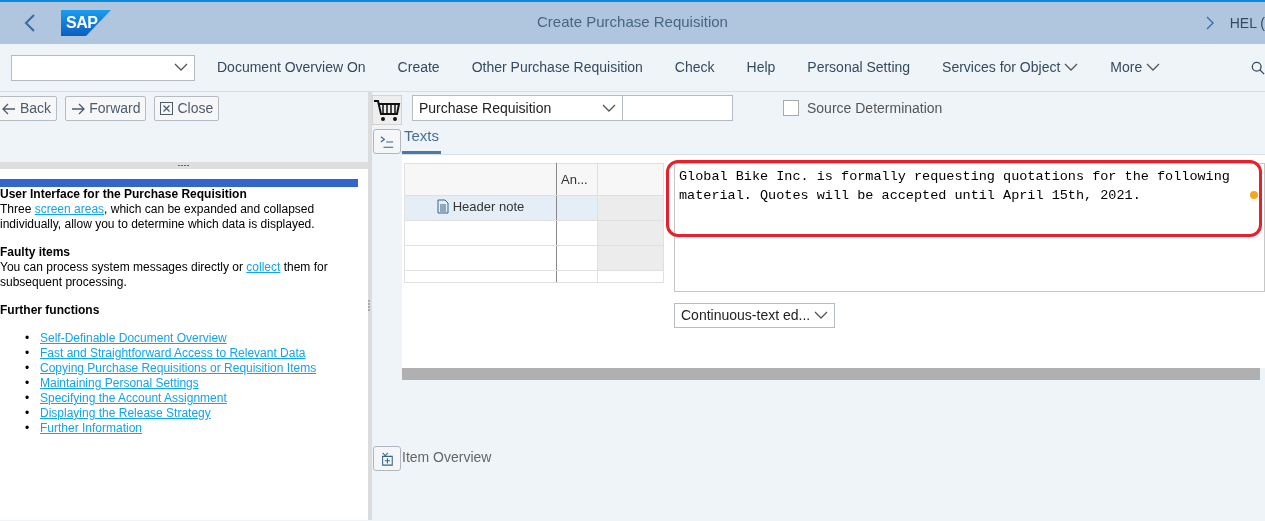 This screenshot has height=521, width=1265. I want to click on close-button: Close, so click(187, 108).